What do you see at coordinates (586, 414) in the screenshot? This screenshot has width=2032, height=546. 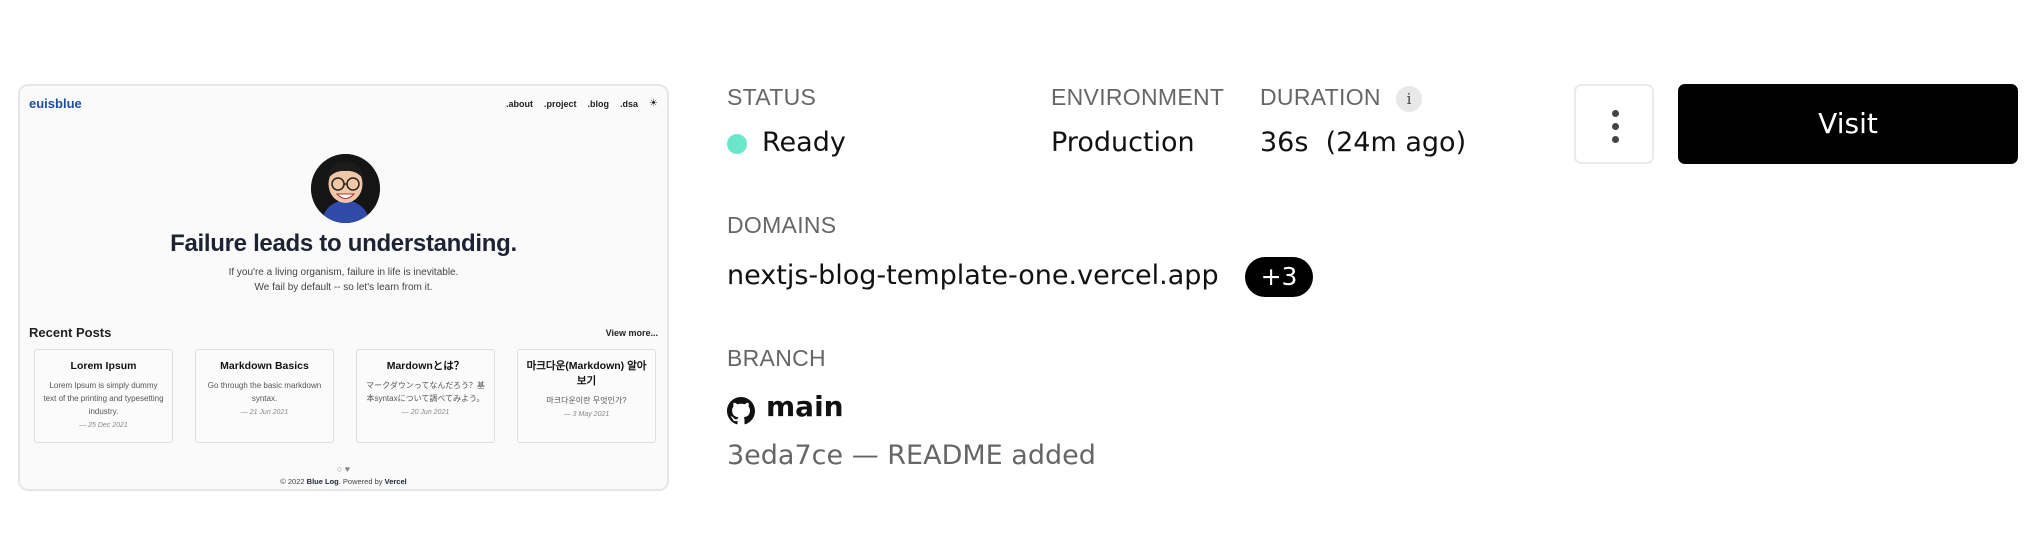 I see `post-date: — 3 May 2021` at bounding box center [586, 414].